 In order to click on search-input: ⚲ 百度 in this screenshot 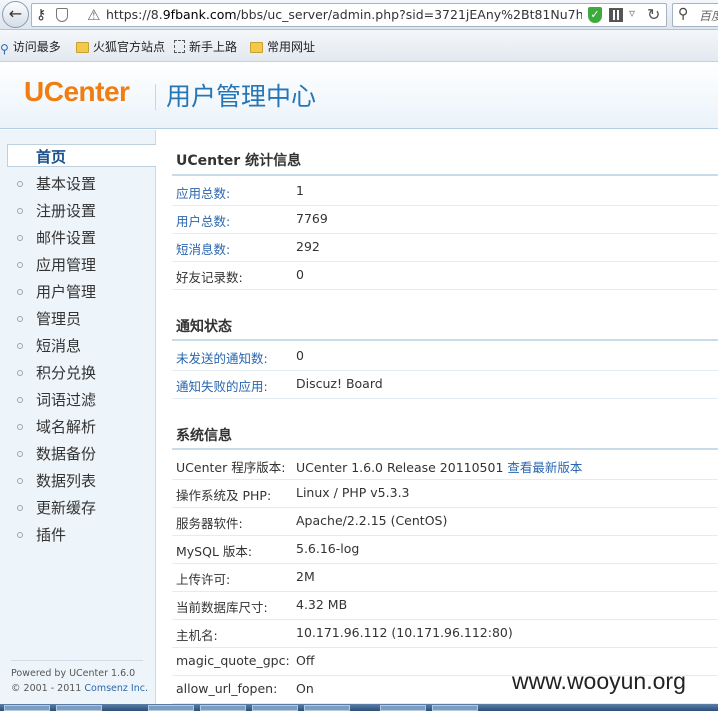, I will do `click(695, 15)`.